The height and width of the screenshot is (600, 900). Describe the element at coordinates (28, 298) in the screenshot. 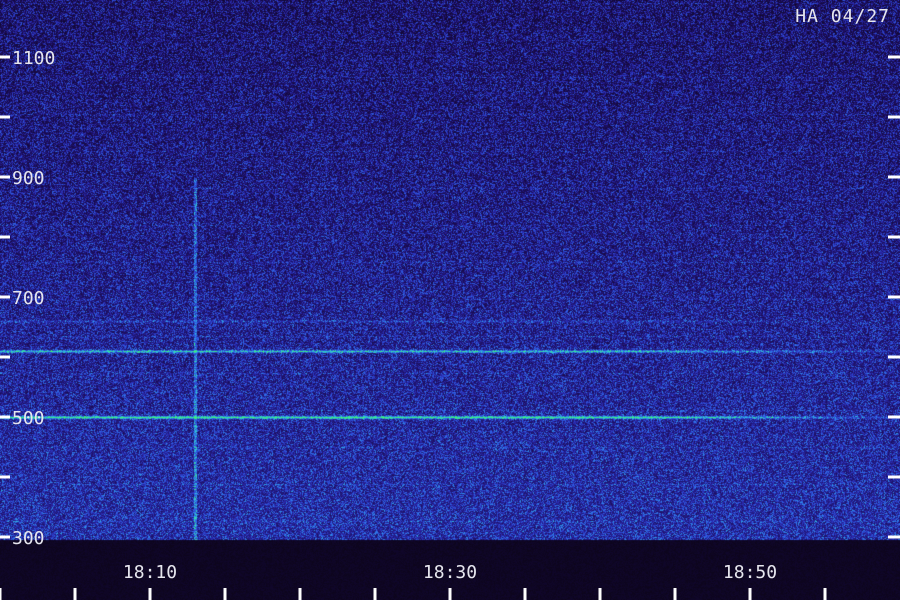

I see `y-tick-label: 700` at that location.